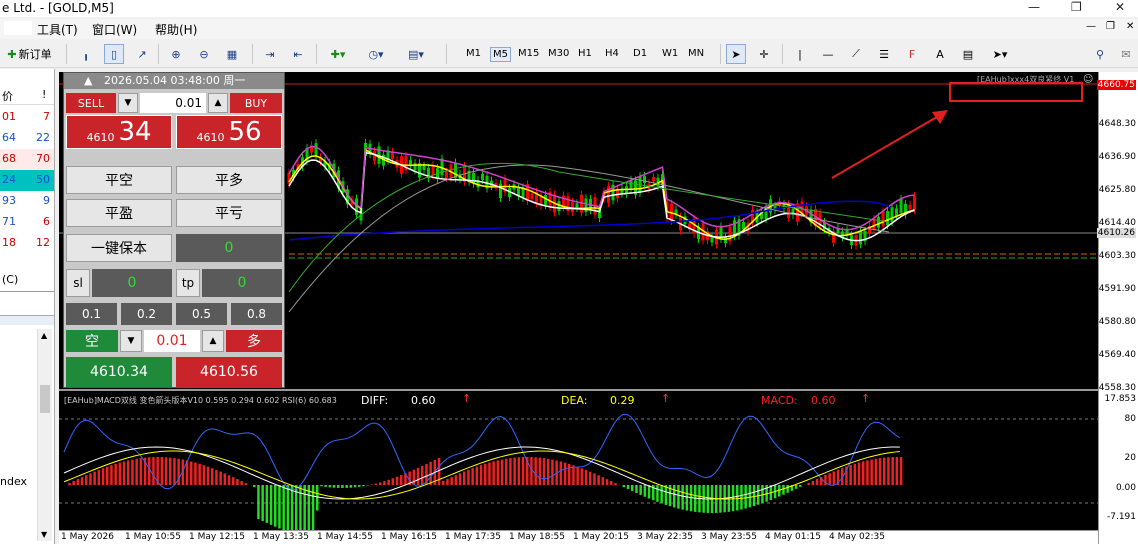  I want to click on navigator-scrollbar: ▲ ▼, so click(44, 435).